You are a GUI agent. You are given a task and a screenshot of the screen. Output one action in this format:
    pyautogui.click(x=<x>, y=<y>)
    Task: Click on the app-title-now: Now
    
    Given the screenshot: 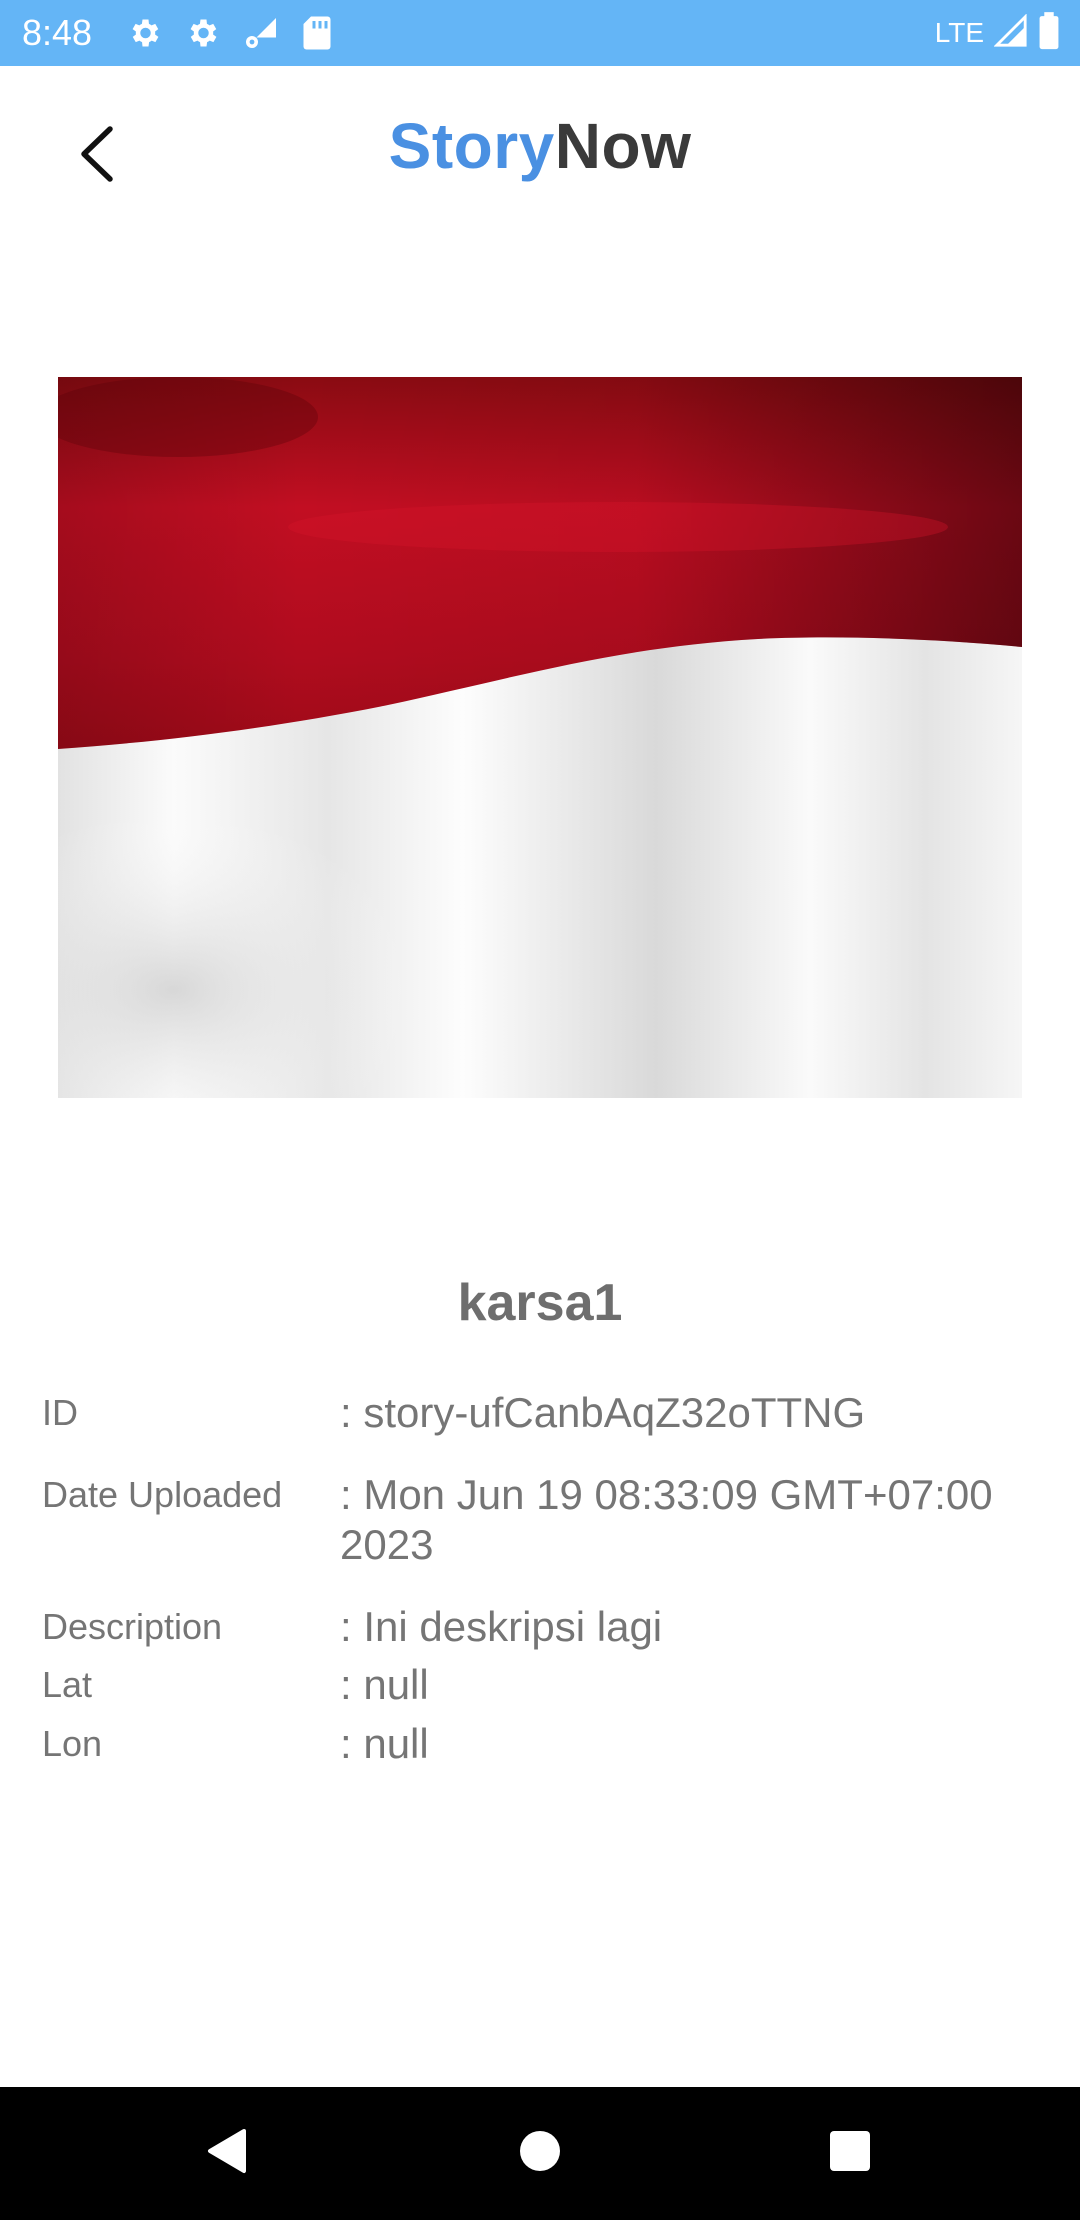 What is the action you would take?
    pyautogui.click(x=623, y=146)
    